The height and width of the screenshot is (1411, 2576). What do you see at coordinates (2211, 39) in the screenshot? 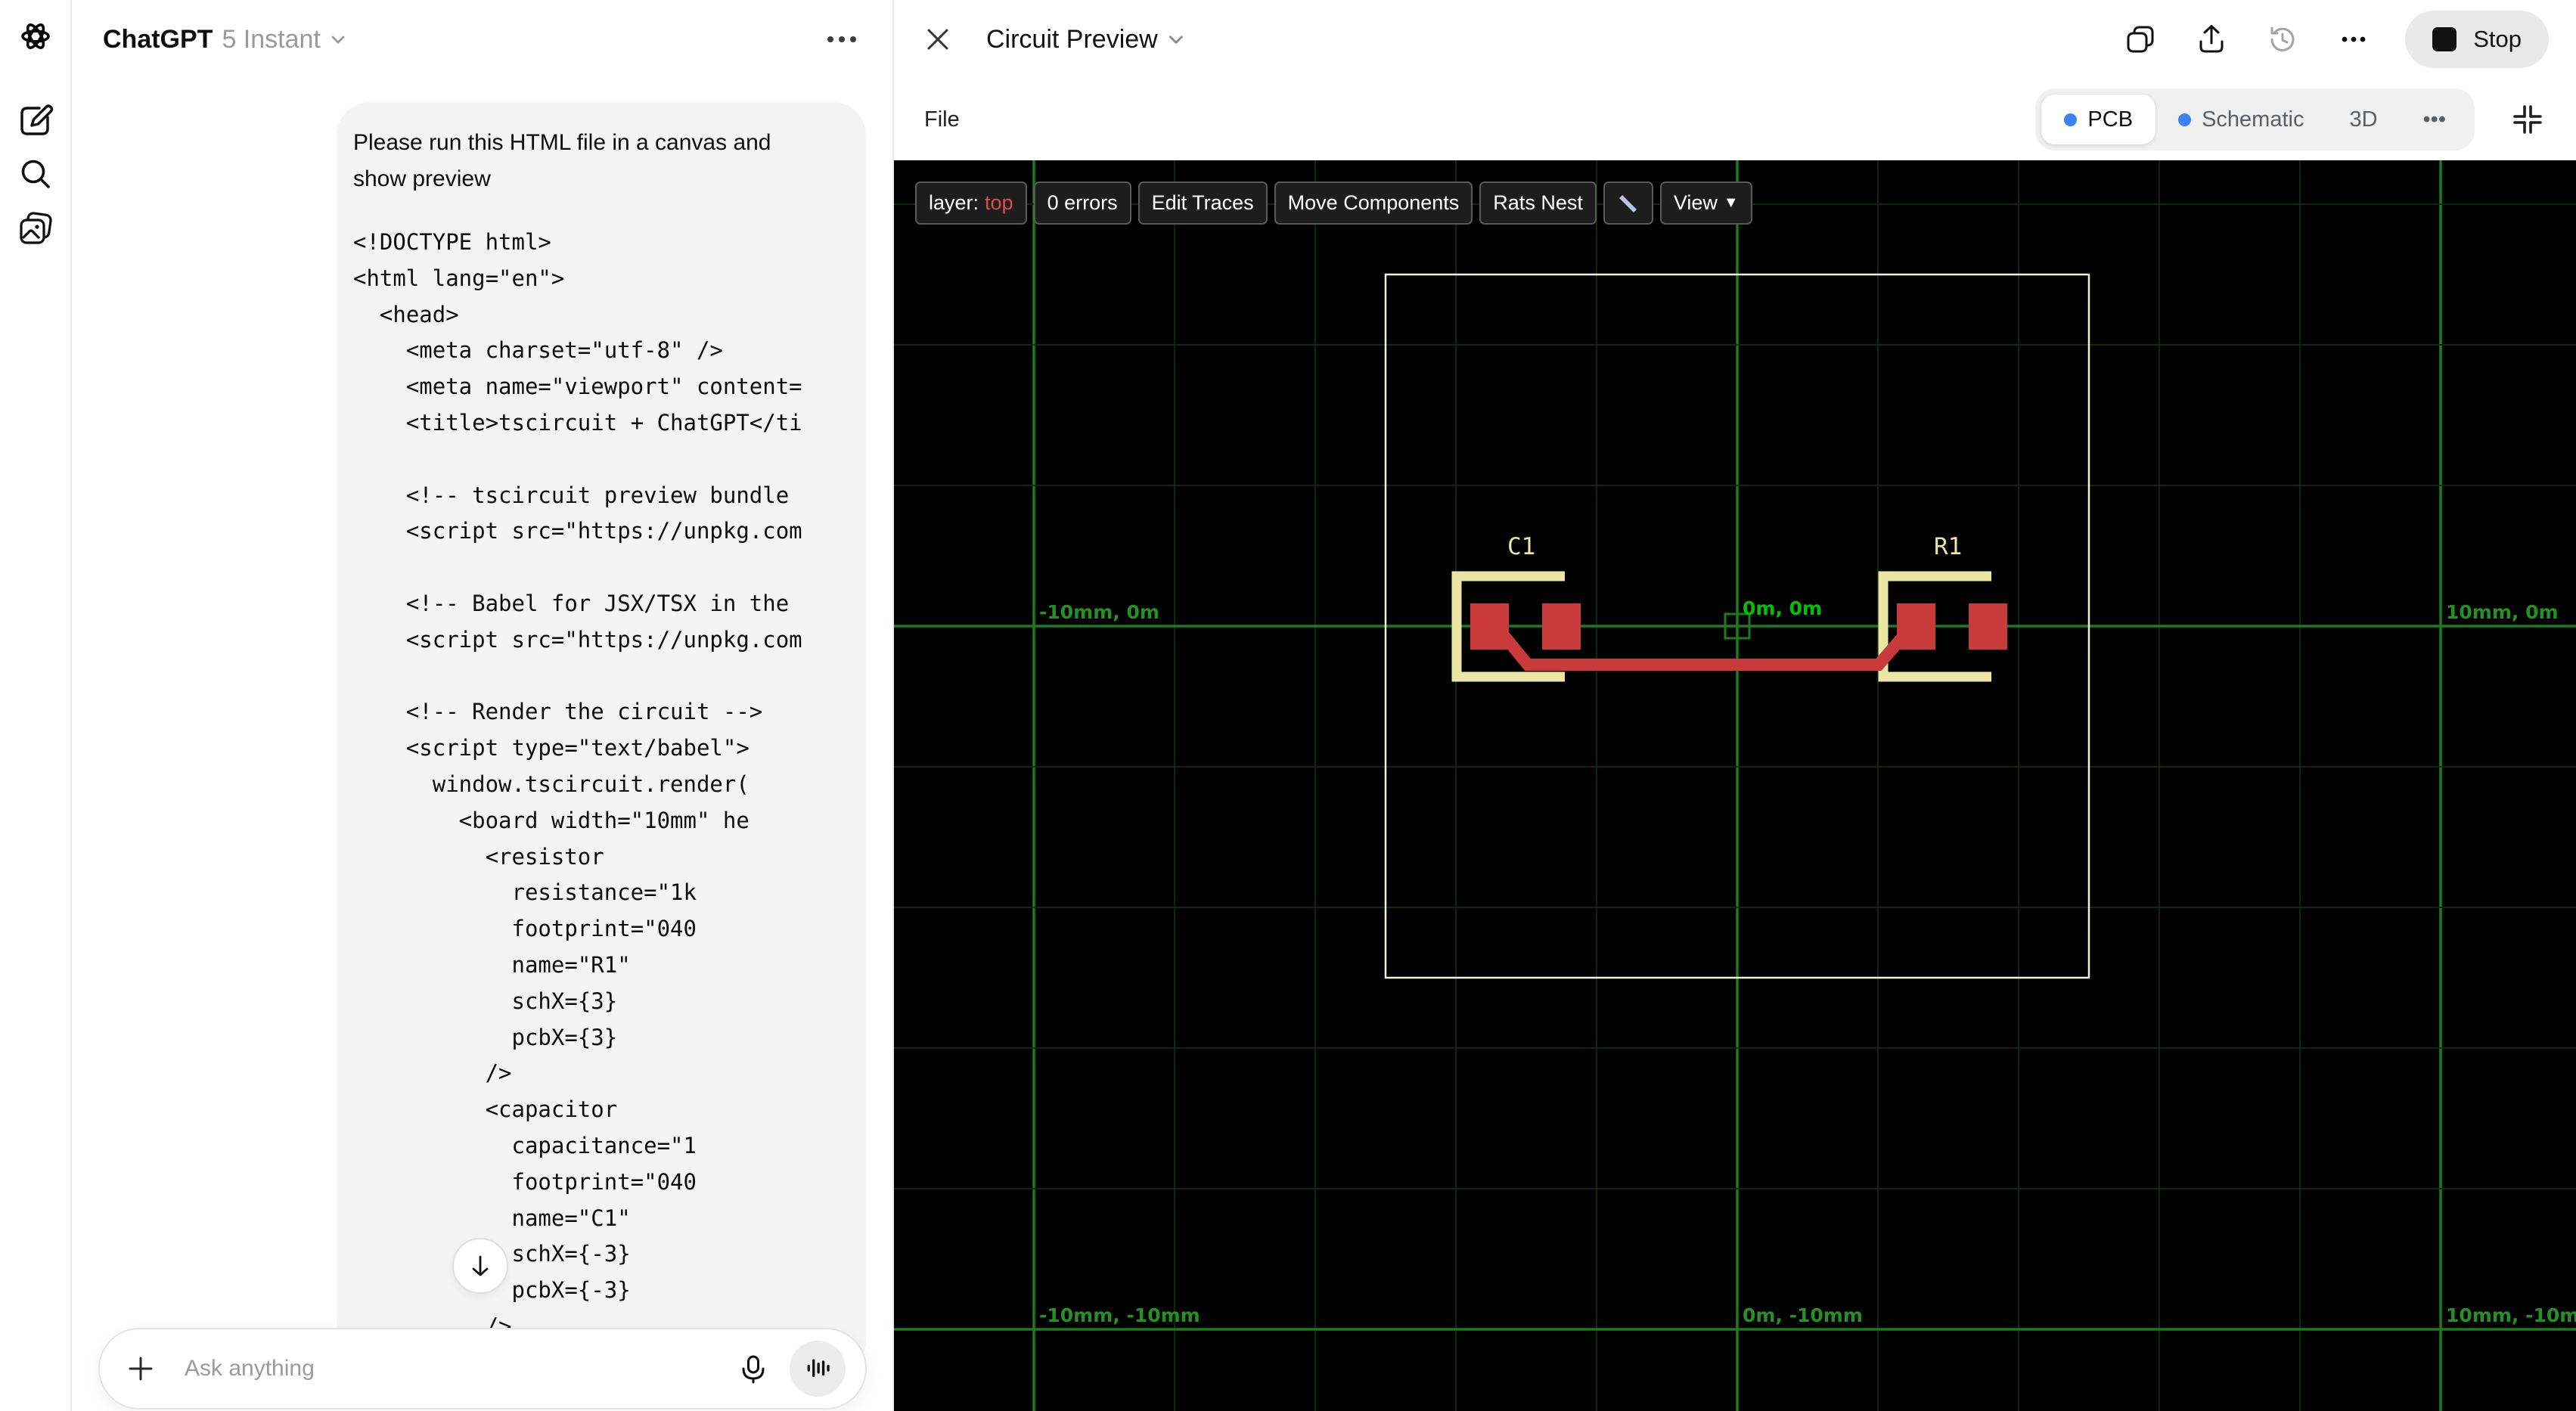
I see `share-icon` at bounding box center [2211, 39].